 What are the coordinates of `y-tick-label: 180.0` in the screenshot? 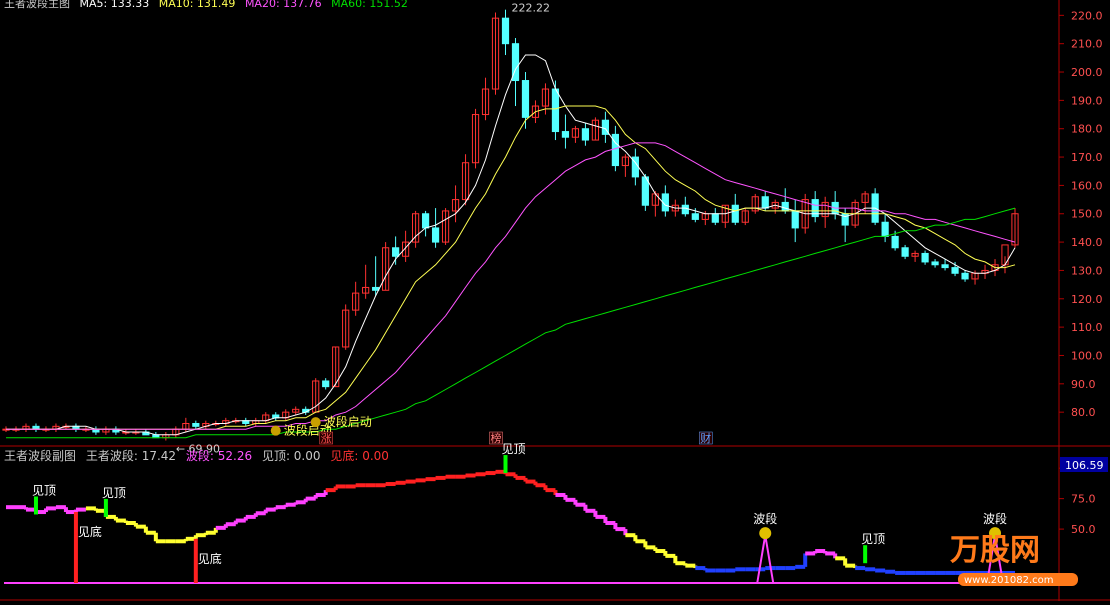 It's located at (1087, 129).